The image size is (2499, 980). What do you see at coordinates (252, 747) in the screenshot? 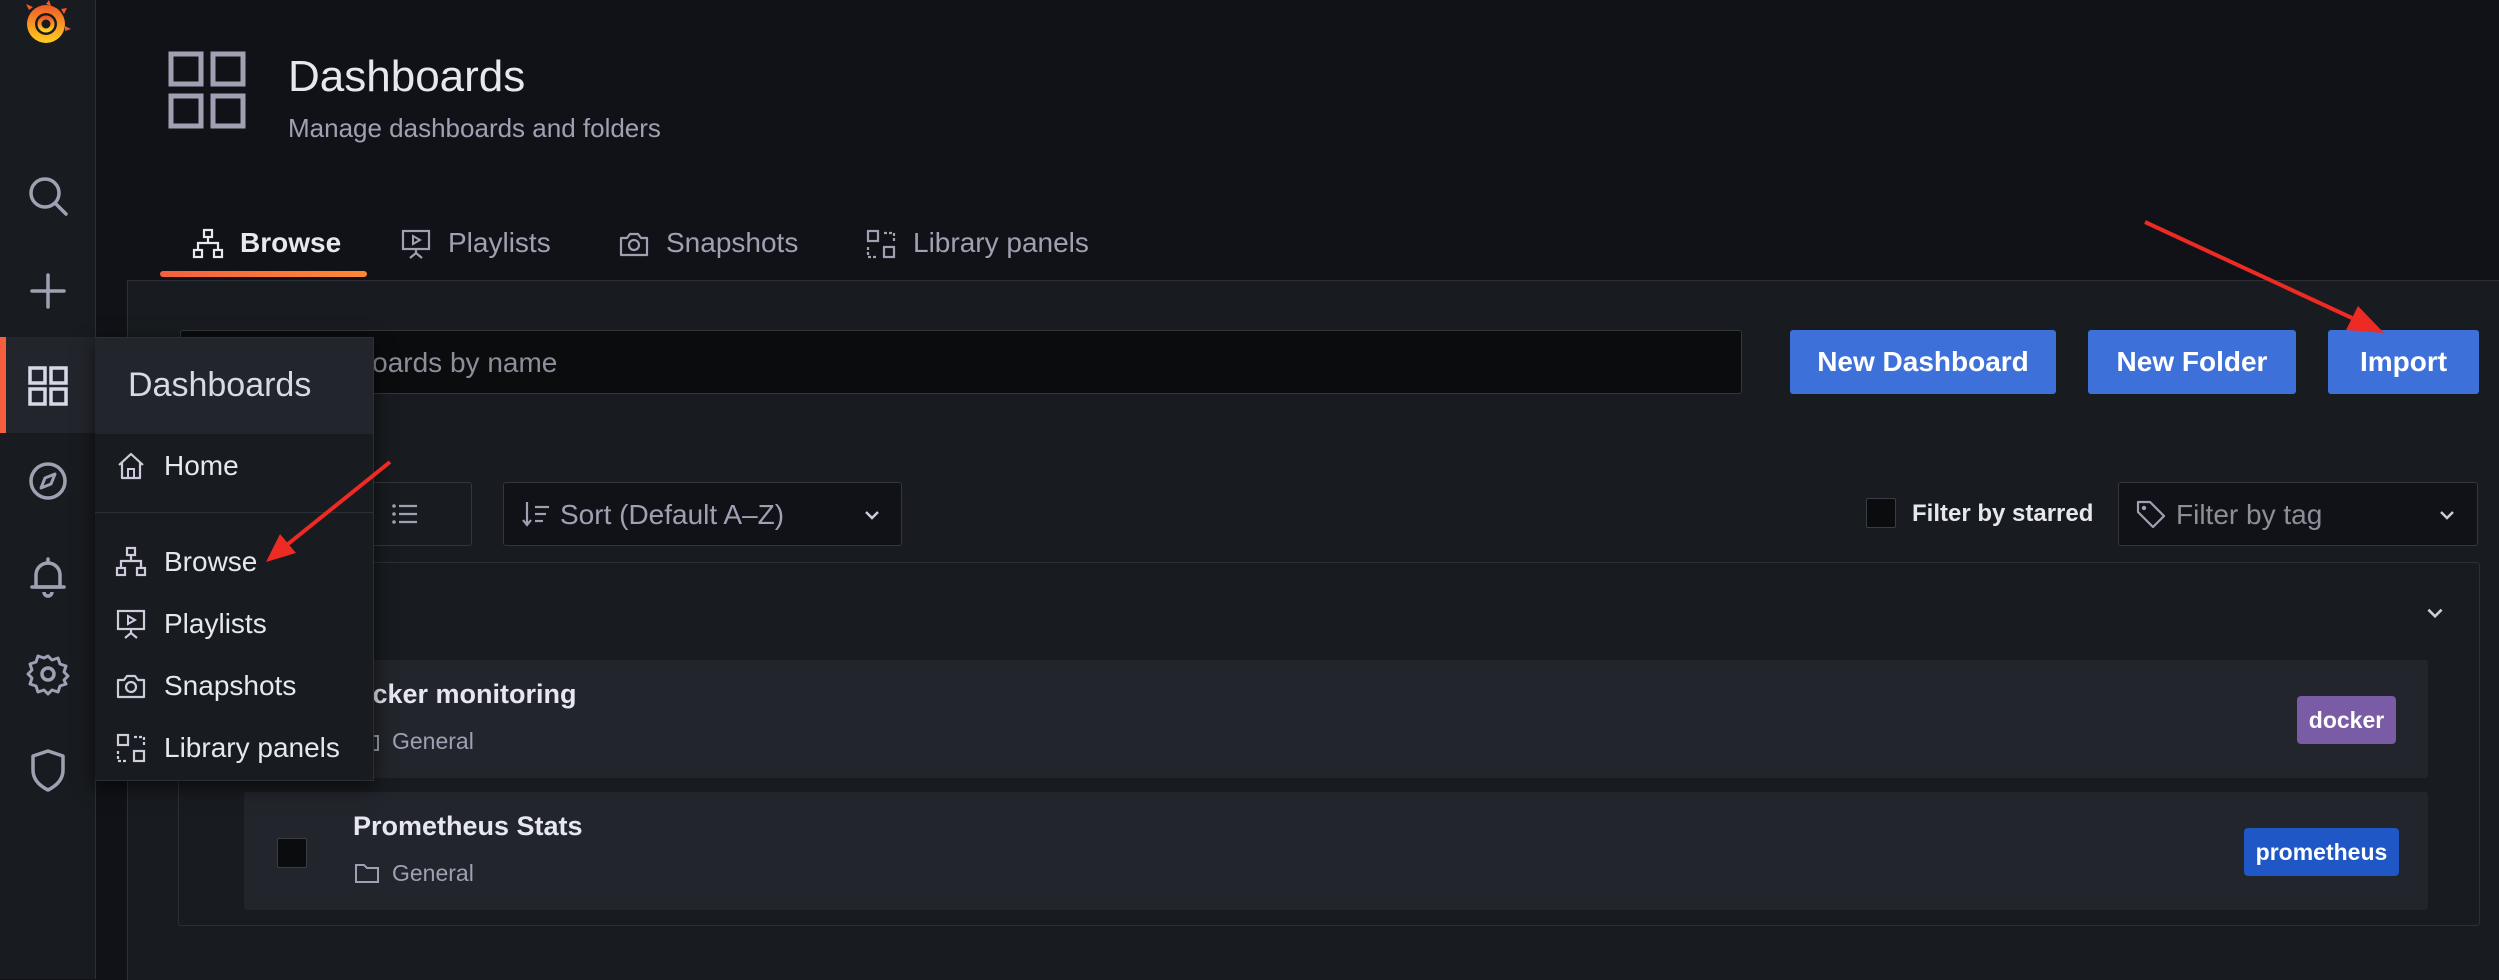
I see `menu-item-label: Library panels` at bounding box center [252, 747].